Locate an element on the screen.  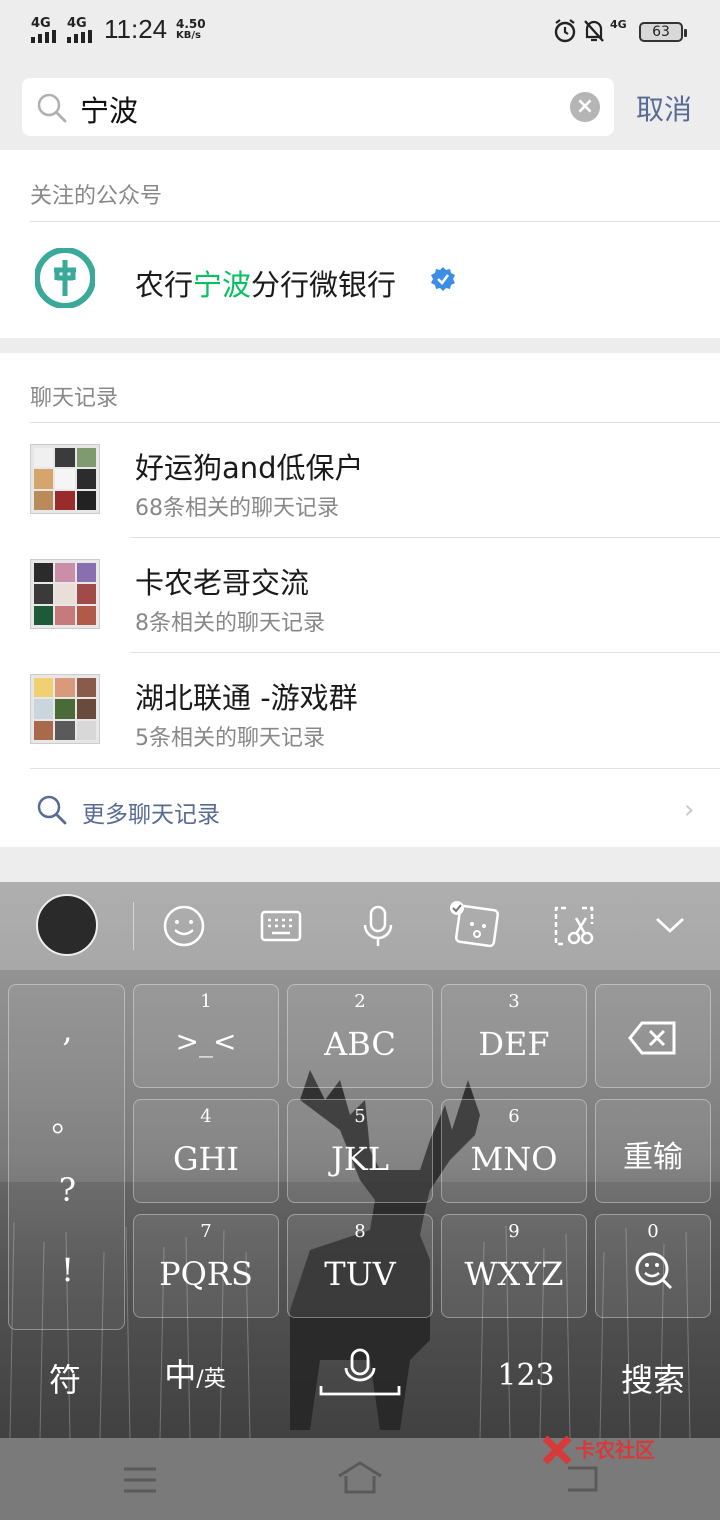
key-label: MNO is located at coordinates (514, 1159).